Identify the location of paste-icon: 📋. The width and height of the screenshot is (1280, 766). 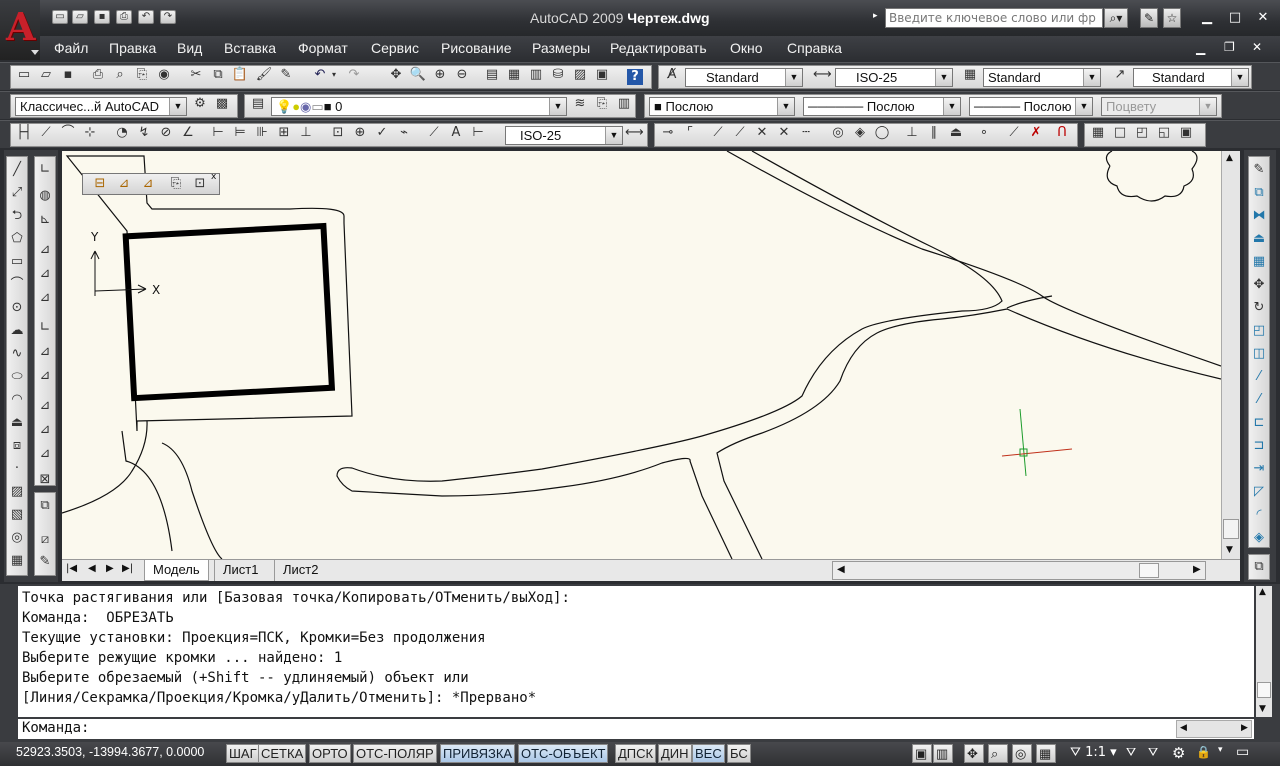
(240, 75).